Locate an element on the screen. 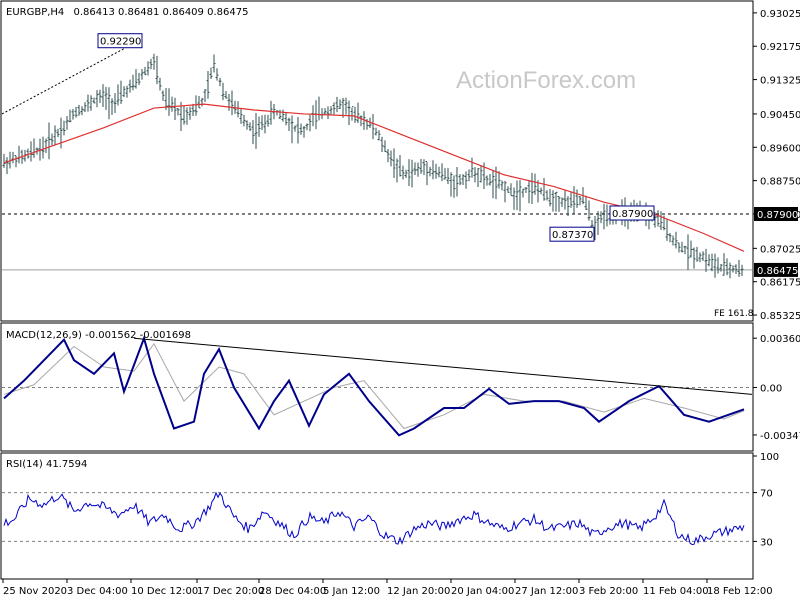 This screenshot has width=800, height=600. x-tick-label: 12 Jan 20:00 is located at coordinates (418, 591).